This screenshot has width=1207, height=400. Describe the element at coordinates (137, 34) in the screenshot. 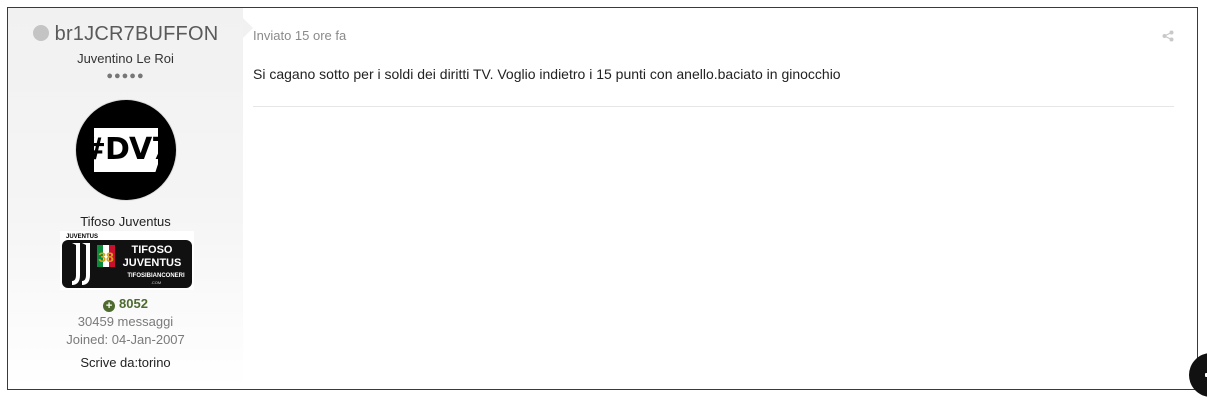

I see `author-username: br1JCR7BUFFON` at that location.